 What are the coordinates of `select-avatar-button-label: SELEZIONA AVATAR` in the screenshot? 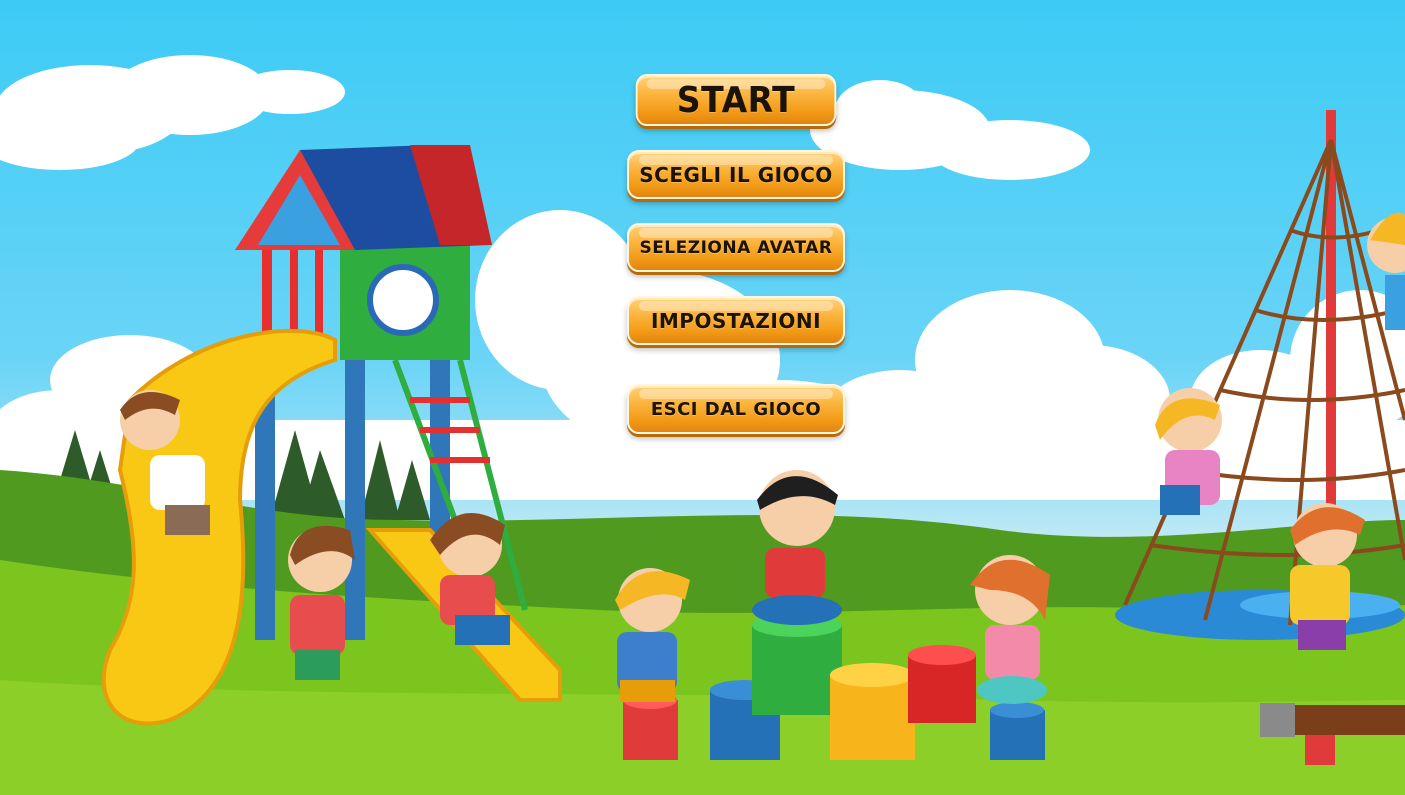 It's located at (736, 247).